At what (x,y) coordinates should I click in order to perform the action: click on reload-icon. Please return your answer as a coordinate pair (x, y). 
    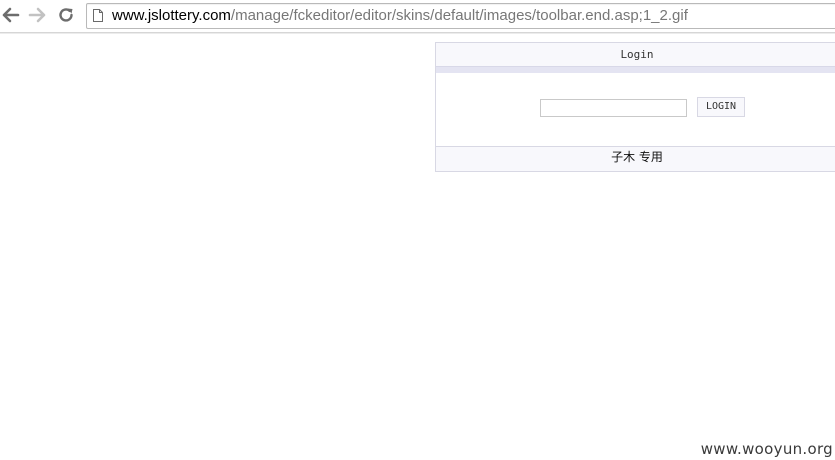
    Looking at the image, I should click on (66, 15).